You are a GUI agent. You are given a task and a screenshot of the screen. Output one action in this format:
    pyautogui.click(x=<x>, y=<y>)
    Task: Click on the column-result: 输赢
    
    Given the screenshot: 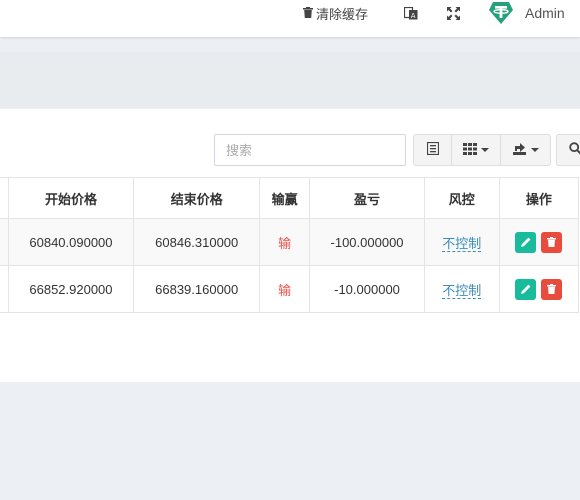 What is the action you would take?
    pyautogui.click(x=285, y=198)
    